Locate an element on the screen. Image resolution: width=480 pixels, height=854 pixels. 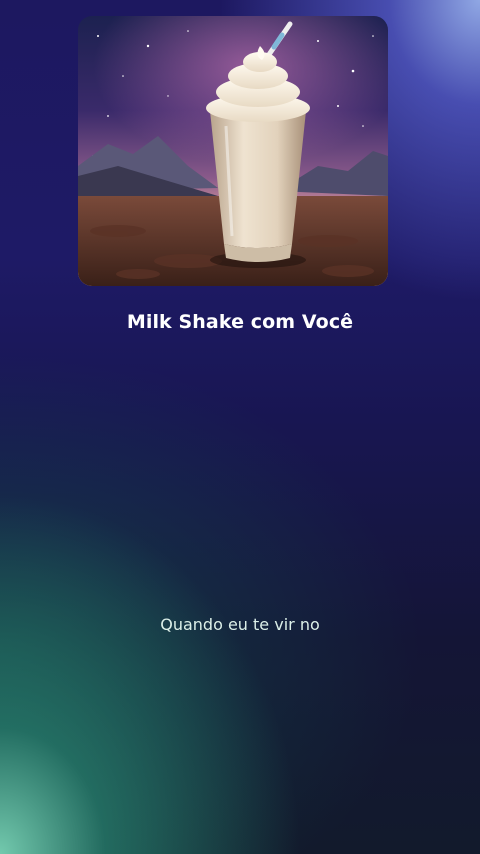
lyric-line-current: Quando eu te vir no is located at coordinates (240, 624).